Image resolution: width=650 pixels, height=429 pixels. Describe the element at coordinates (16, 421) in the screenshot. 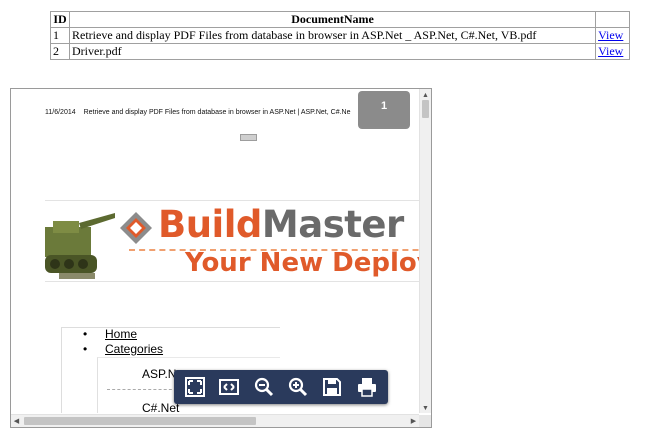

I see `scroll-left-icon: ◀` at that location.